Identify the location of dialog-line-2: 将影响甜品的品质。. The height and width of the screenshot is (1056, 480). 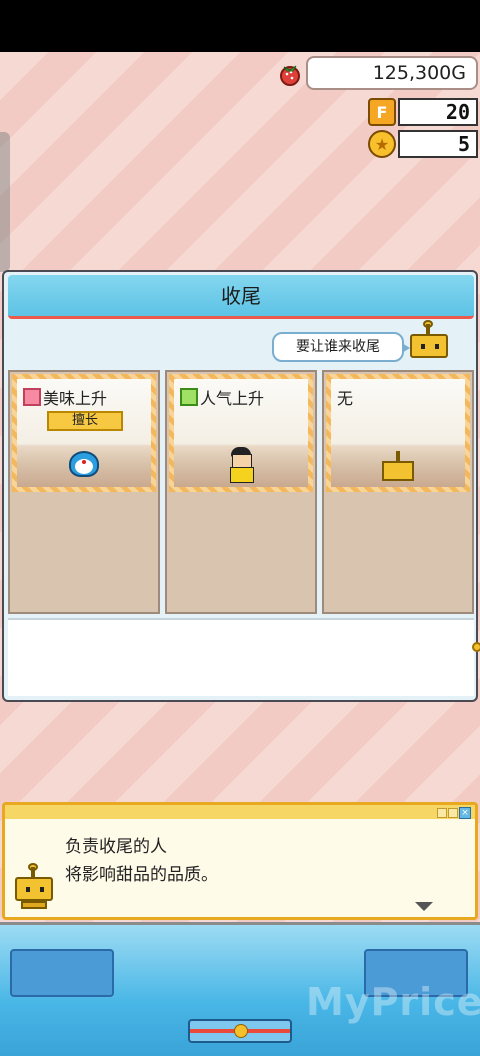
(141, 875).